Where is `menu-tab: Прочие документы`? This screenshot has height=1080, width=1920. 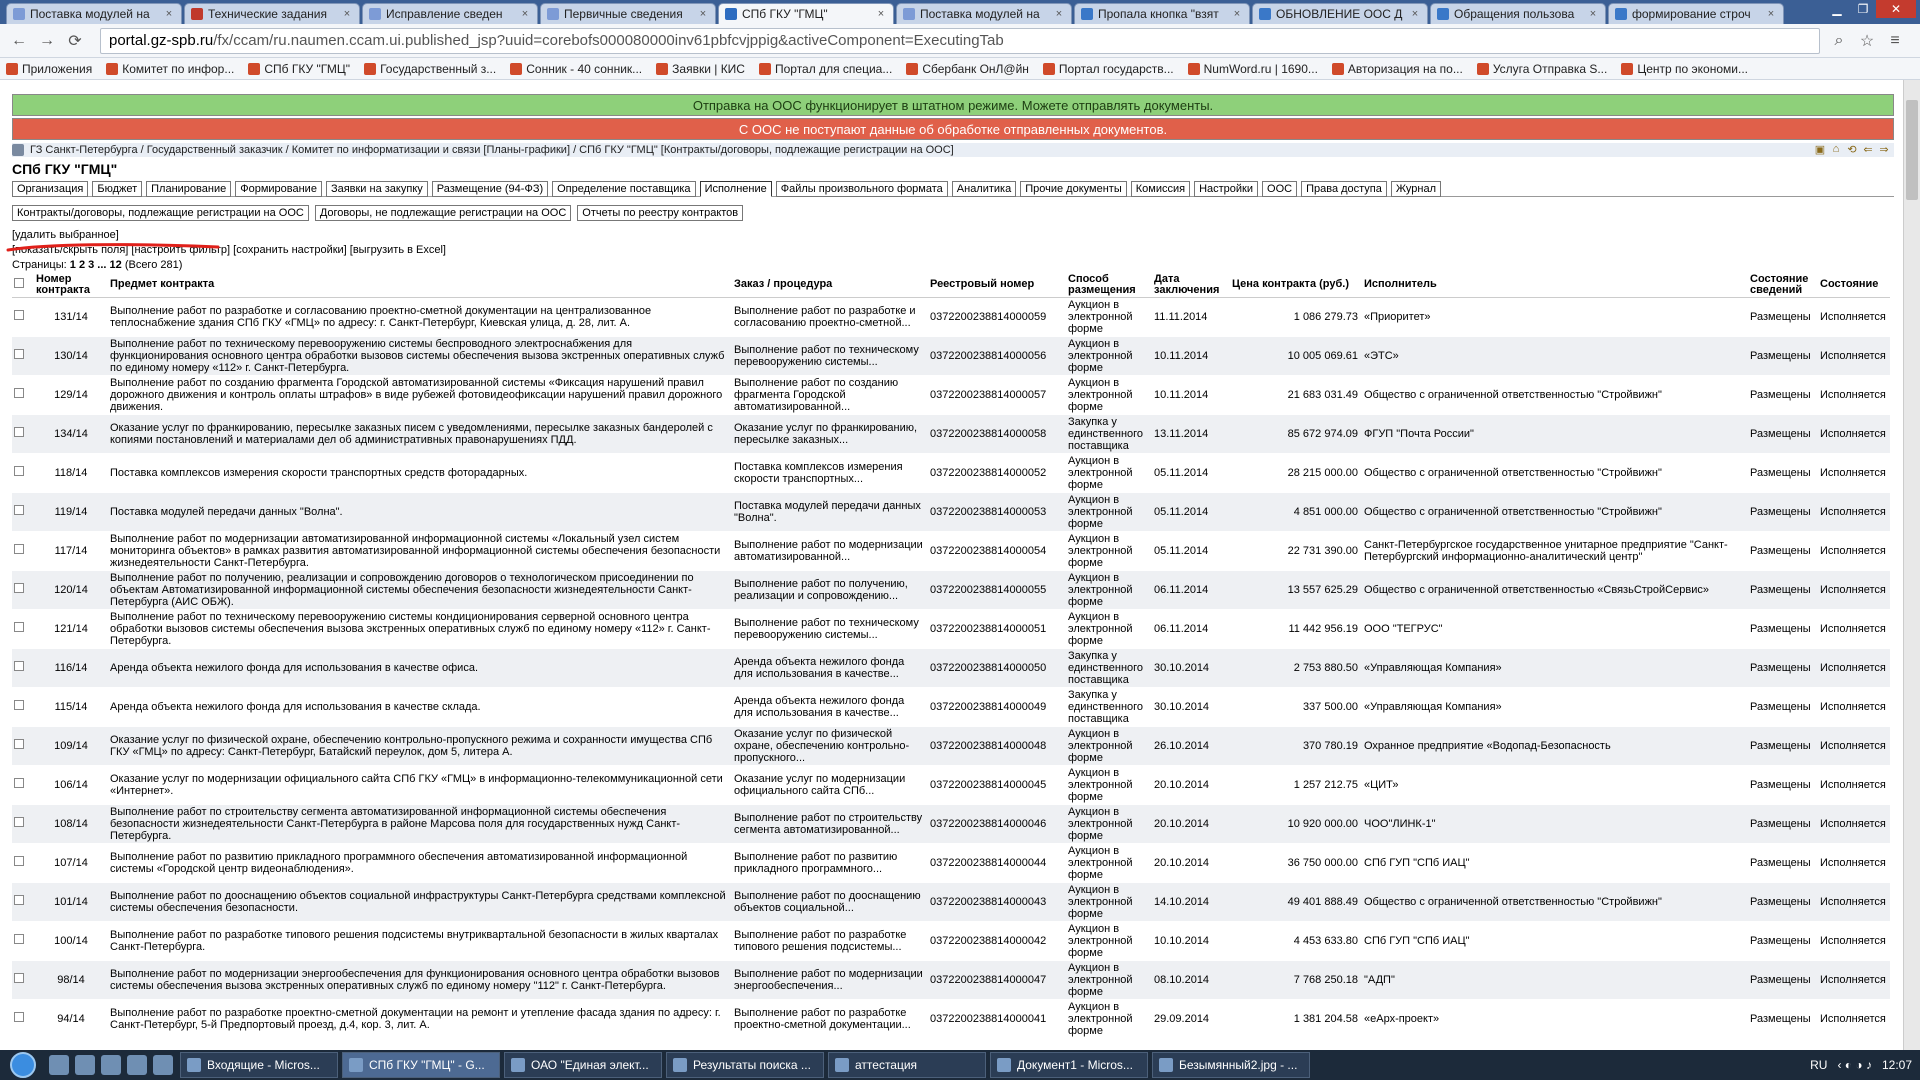
menu-tab: Прочие документы is located at coordinates (1073, 189).